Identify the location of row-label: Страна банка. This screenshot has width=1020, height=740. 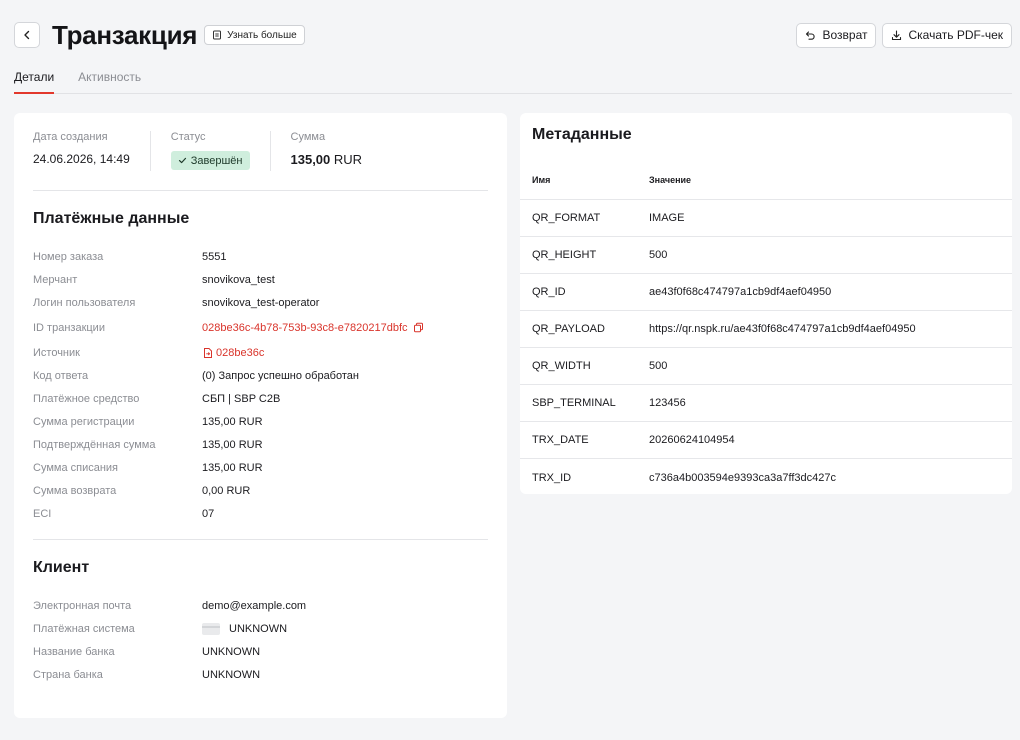
(68, 674).